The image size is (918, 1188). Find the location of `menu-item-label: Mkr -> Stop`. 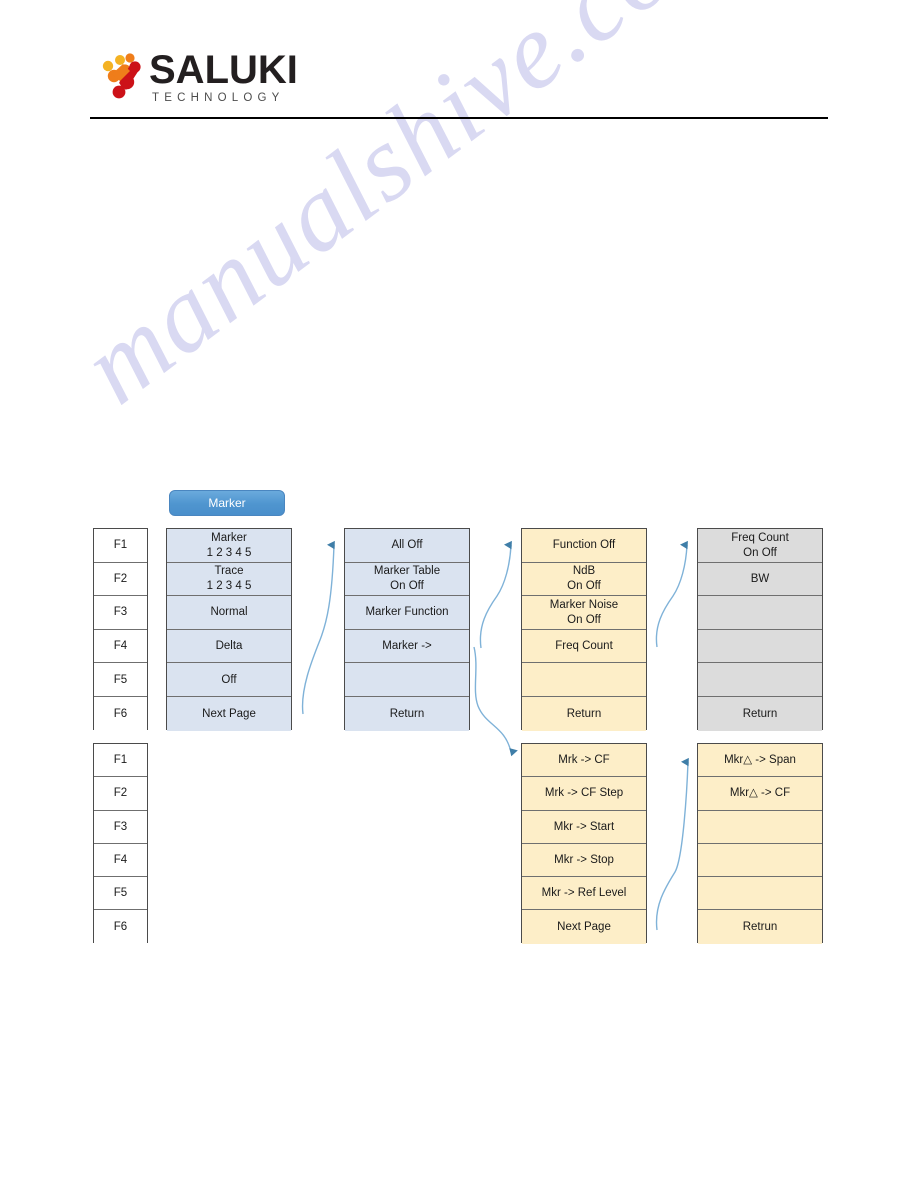

menu-item-label: Mkr -> Stop is located at coordinates (584, 860).